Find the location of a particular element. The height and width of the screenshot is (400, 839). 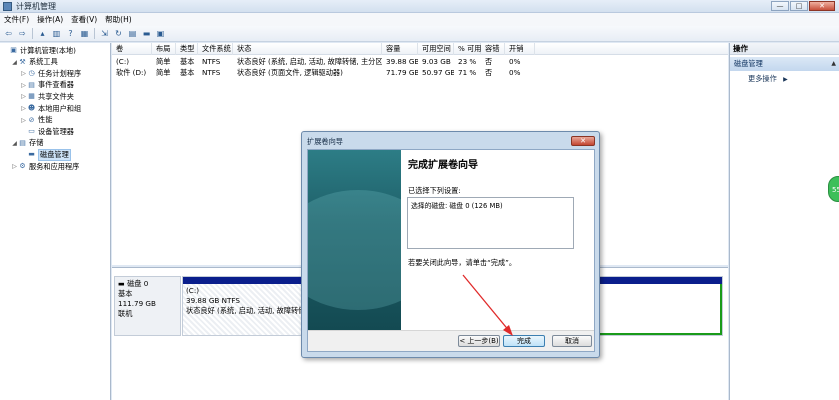

show-hide-tree-icon: ▥ is located at coordinates (56, 33).